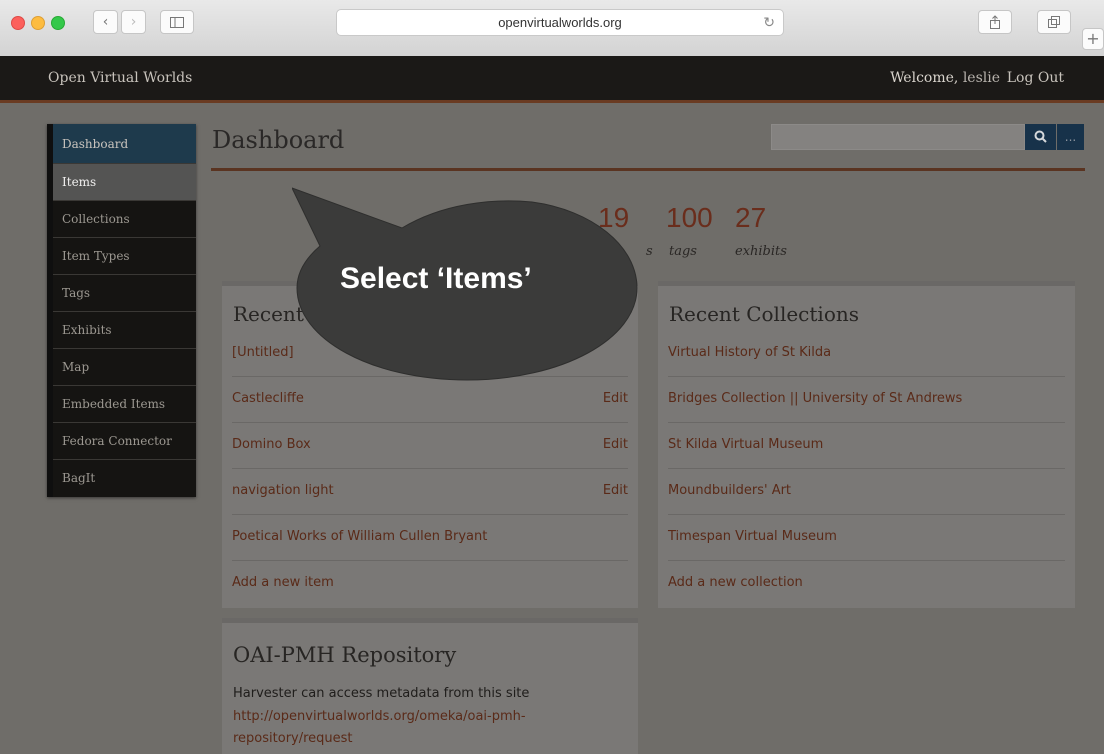  I want to click on search-icon, so click(1040, 136).